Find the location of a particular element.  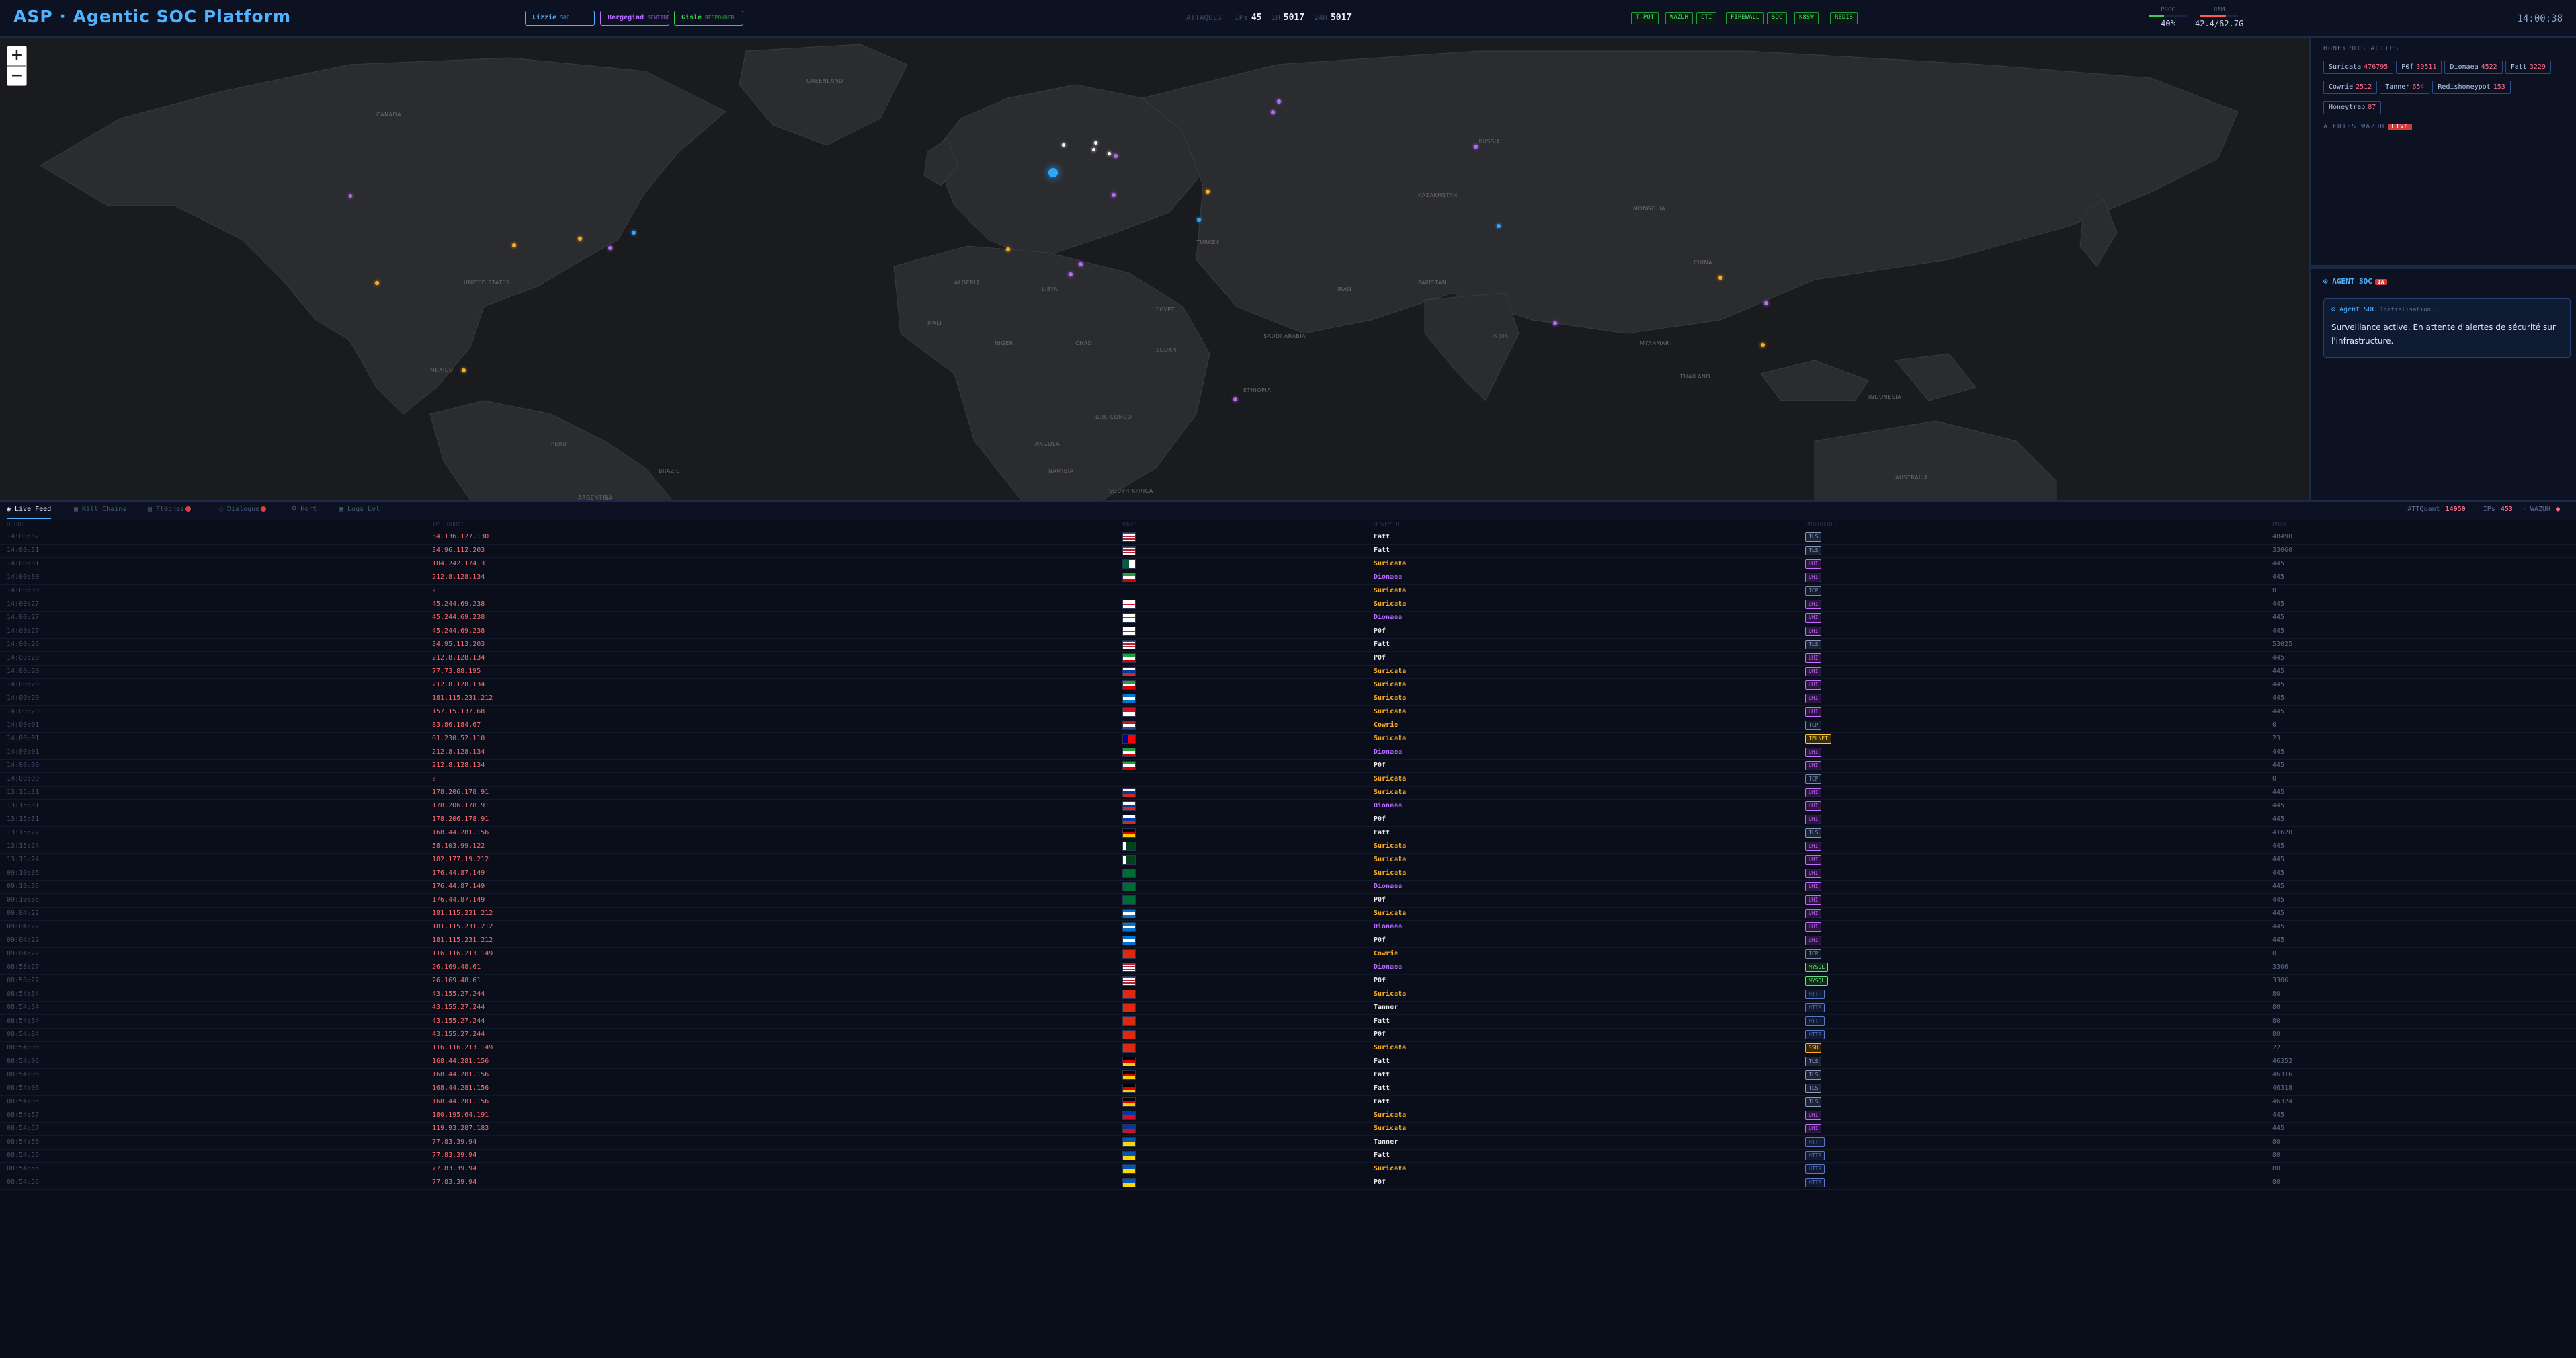

tab-kill-chains: ▦ Kill Chains is located at coordinates (100, 512).